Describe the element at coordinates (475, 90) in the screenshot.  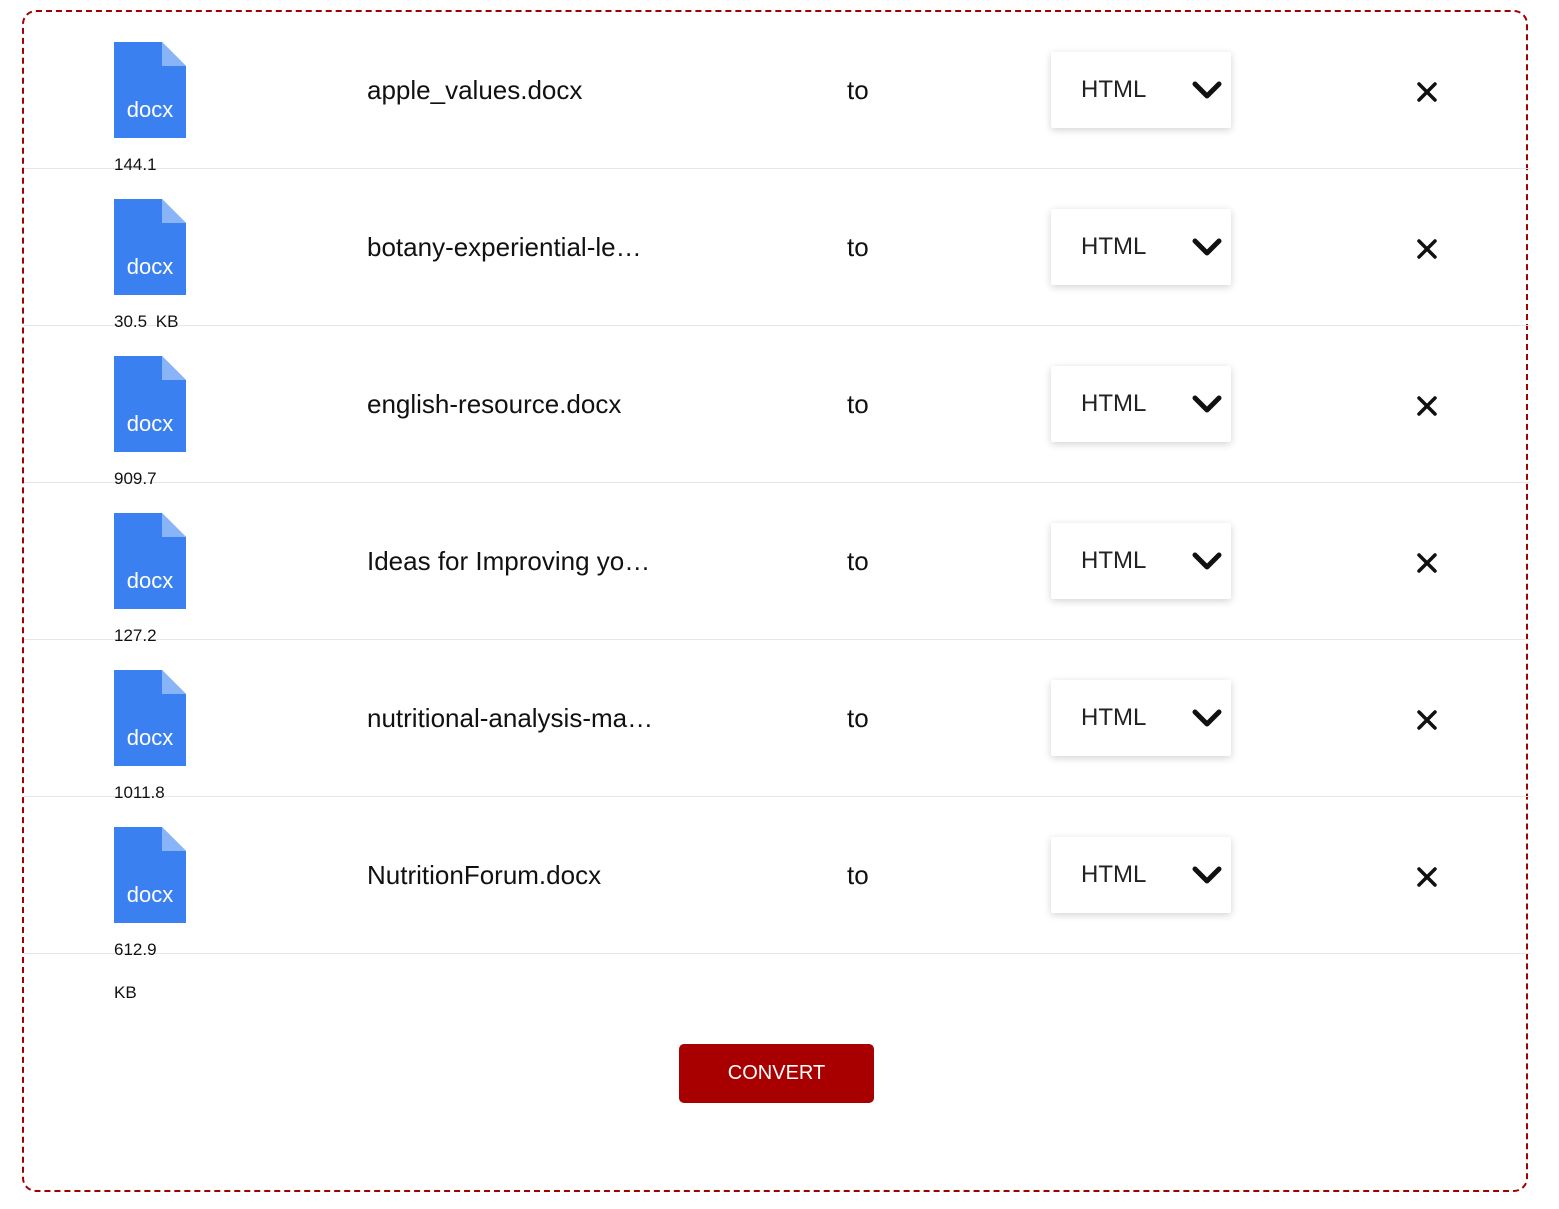
I see `file-name: apple_values.docx` at that location.